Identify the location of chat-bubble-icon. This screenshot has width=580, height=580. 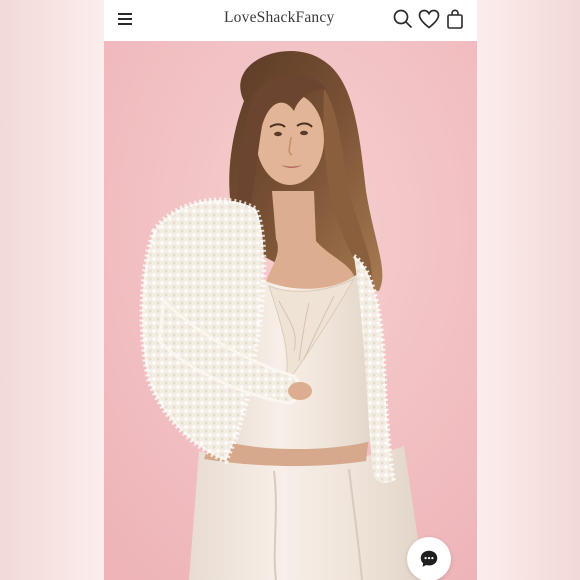
(429, 558).